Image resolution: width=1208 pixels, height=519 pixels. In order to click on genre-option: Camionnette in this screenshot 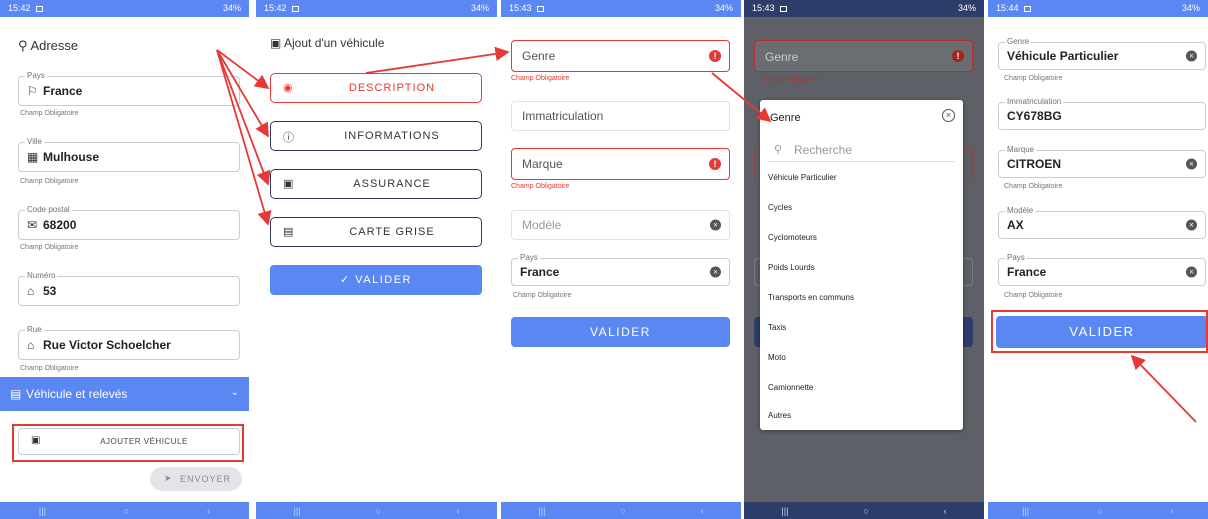, I will do `click(790, 387)`.